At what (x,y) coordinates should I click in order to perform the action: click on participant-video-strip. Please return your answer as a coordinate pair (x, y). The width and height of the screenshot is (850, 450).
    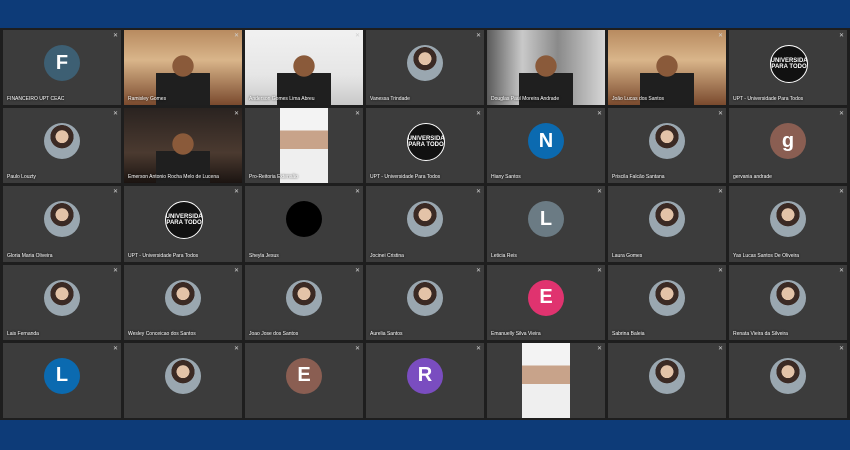
    Looking at the image, I should click on (546, 380).